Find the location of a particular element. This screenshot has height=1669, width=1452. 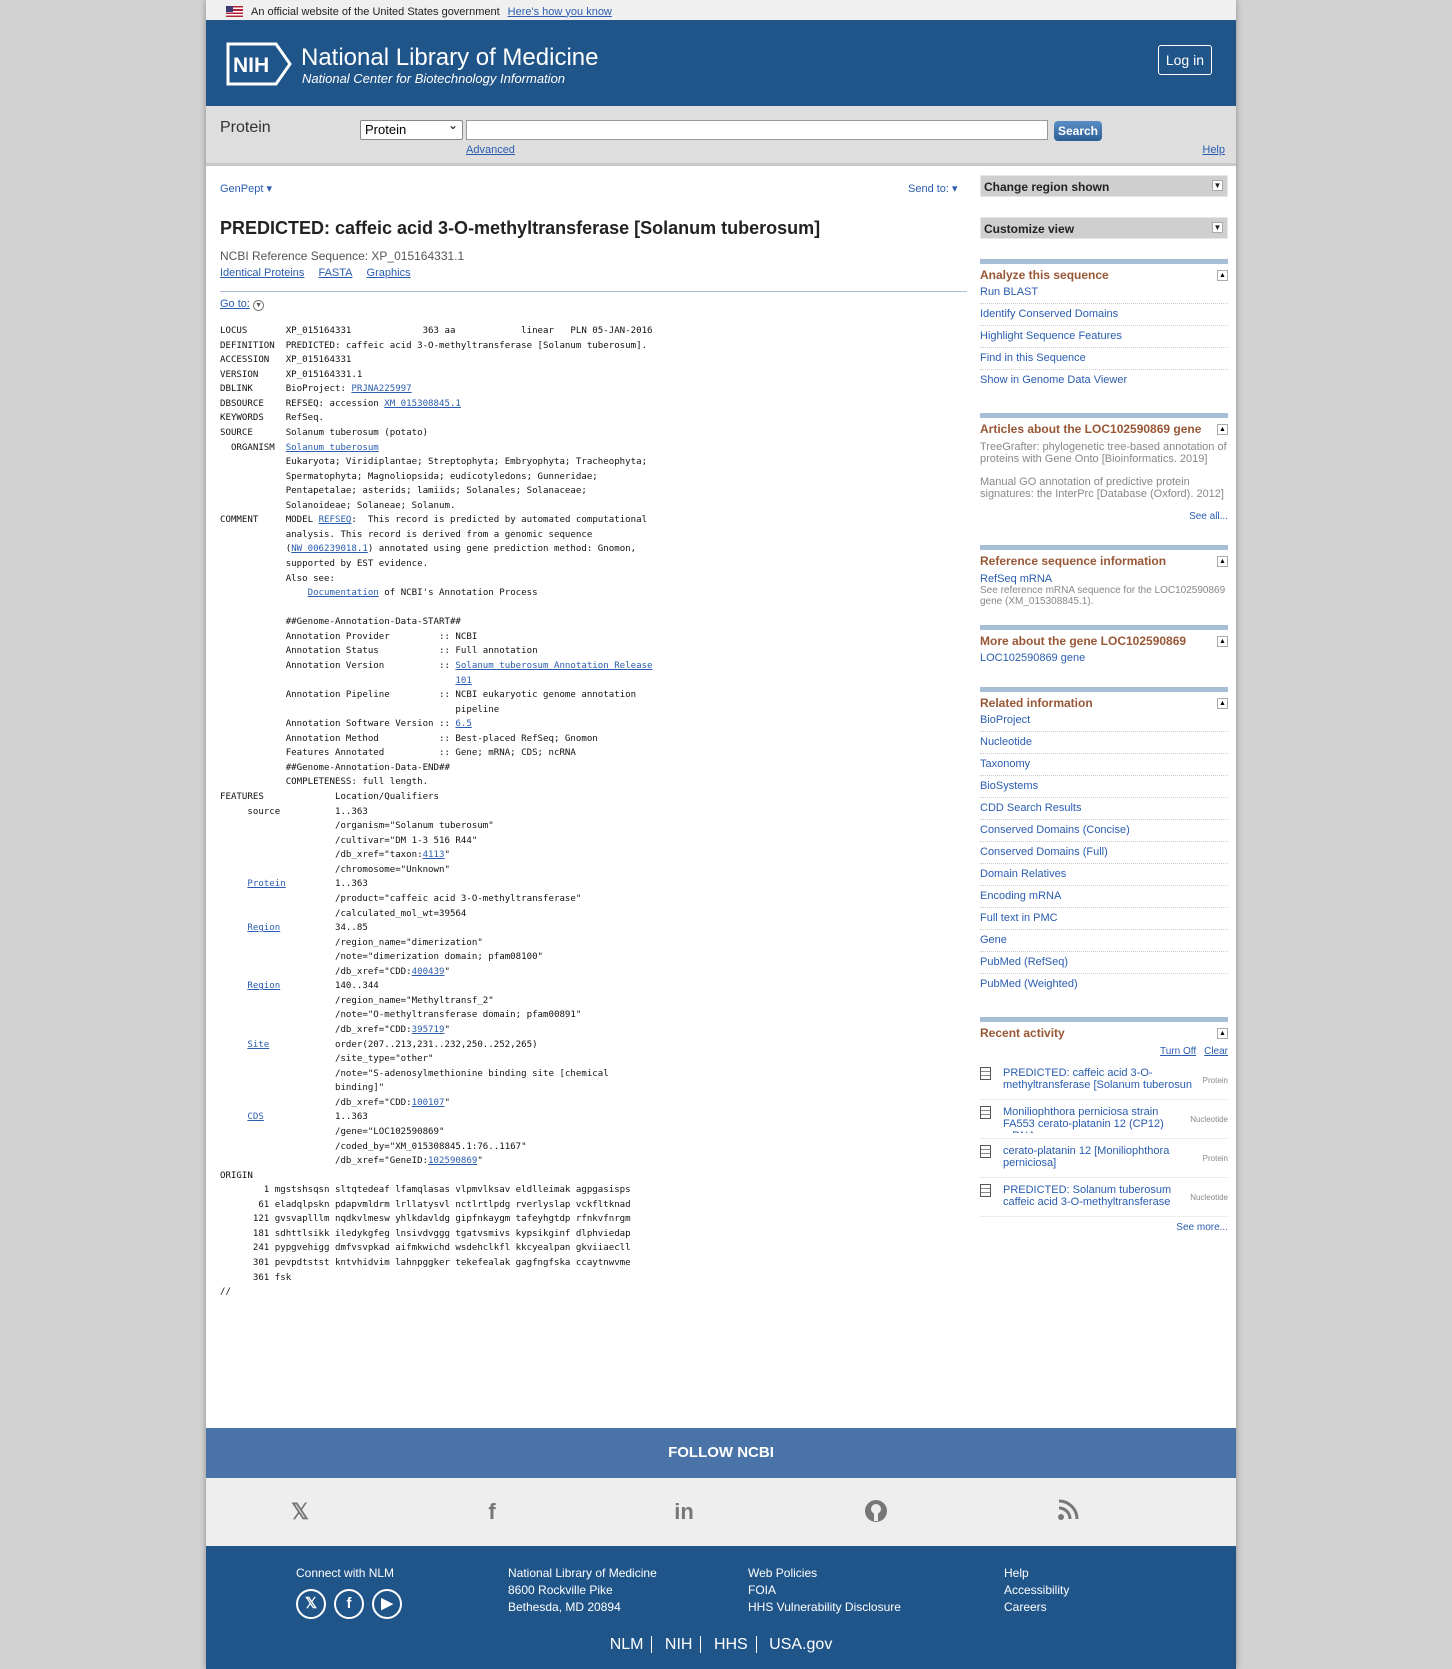

send-to-label: Send to: is located at coordinates (928, 189).